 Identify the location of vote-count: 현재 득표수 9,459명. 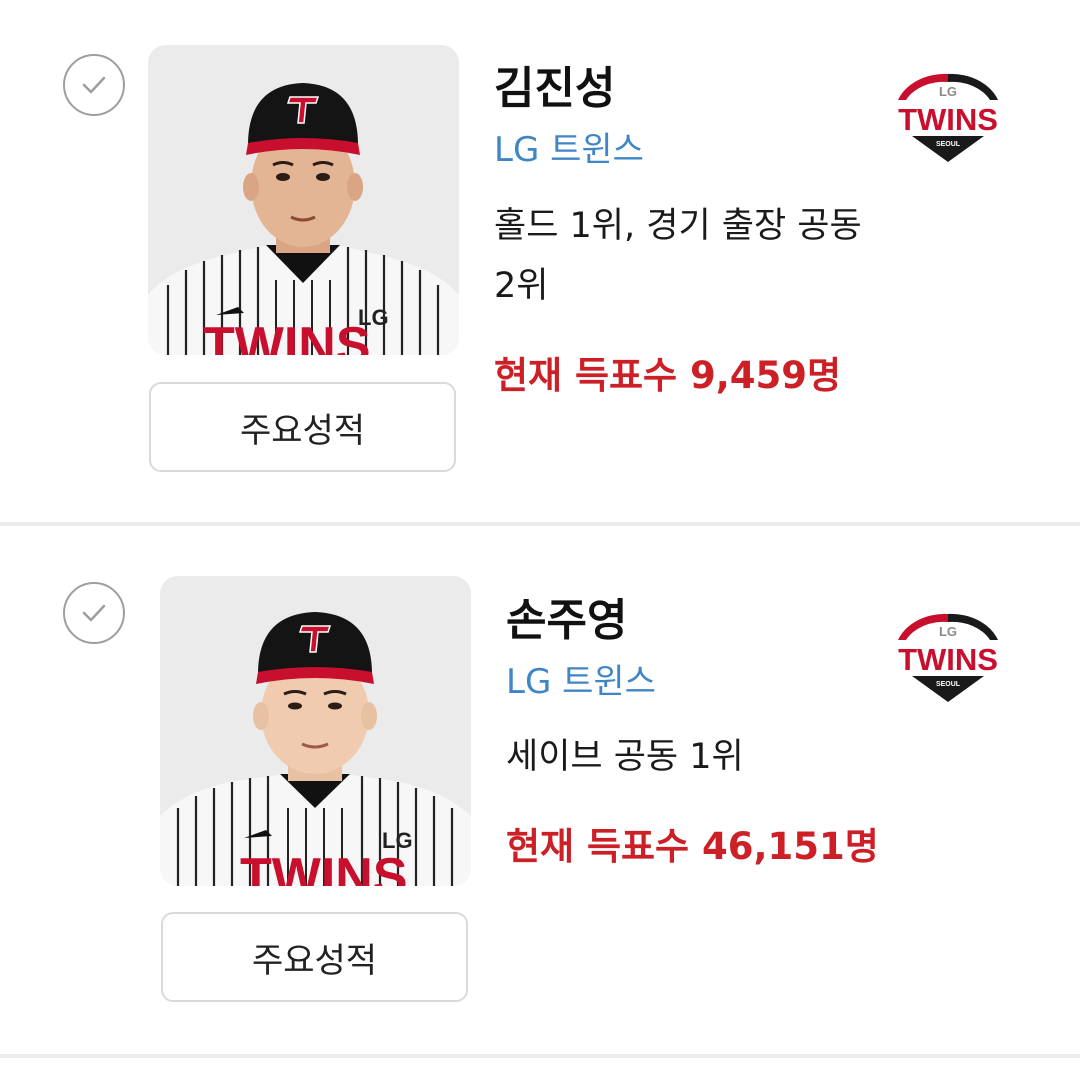
(668, 375).